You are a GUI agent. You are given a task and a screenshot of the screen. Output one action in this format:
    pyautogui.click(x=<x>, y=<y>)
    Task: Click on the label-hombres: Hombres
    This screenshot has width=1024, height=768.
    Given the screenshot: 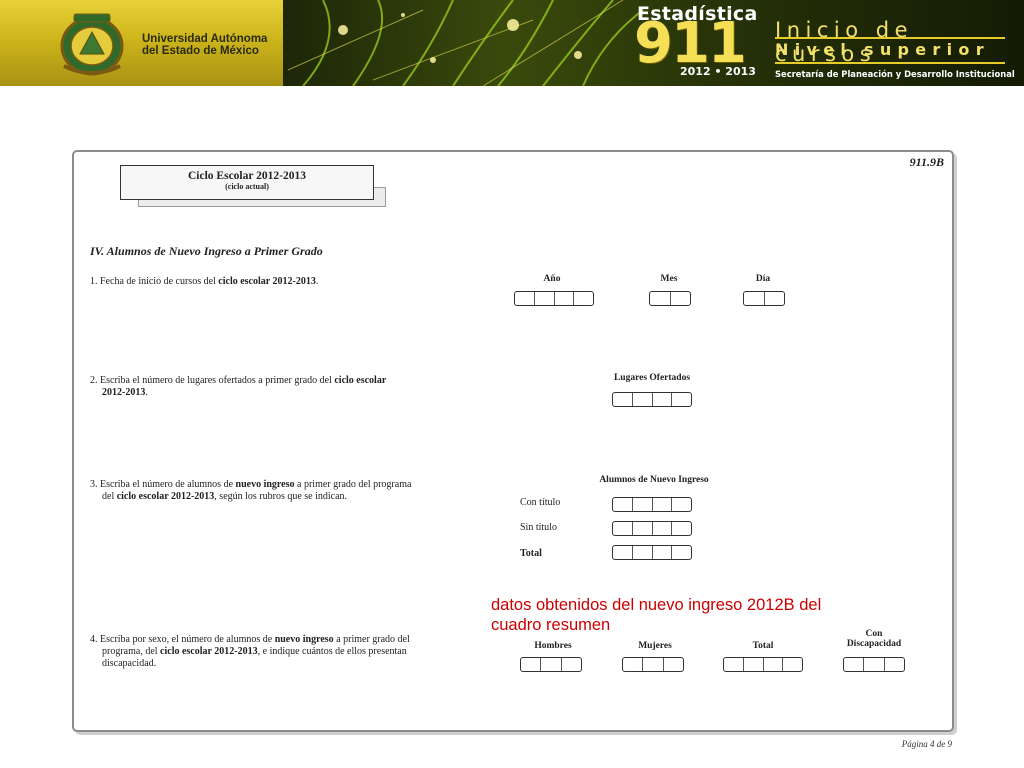 What is the action you would take?
    pyautogui.click(x=553, y=646)
    